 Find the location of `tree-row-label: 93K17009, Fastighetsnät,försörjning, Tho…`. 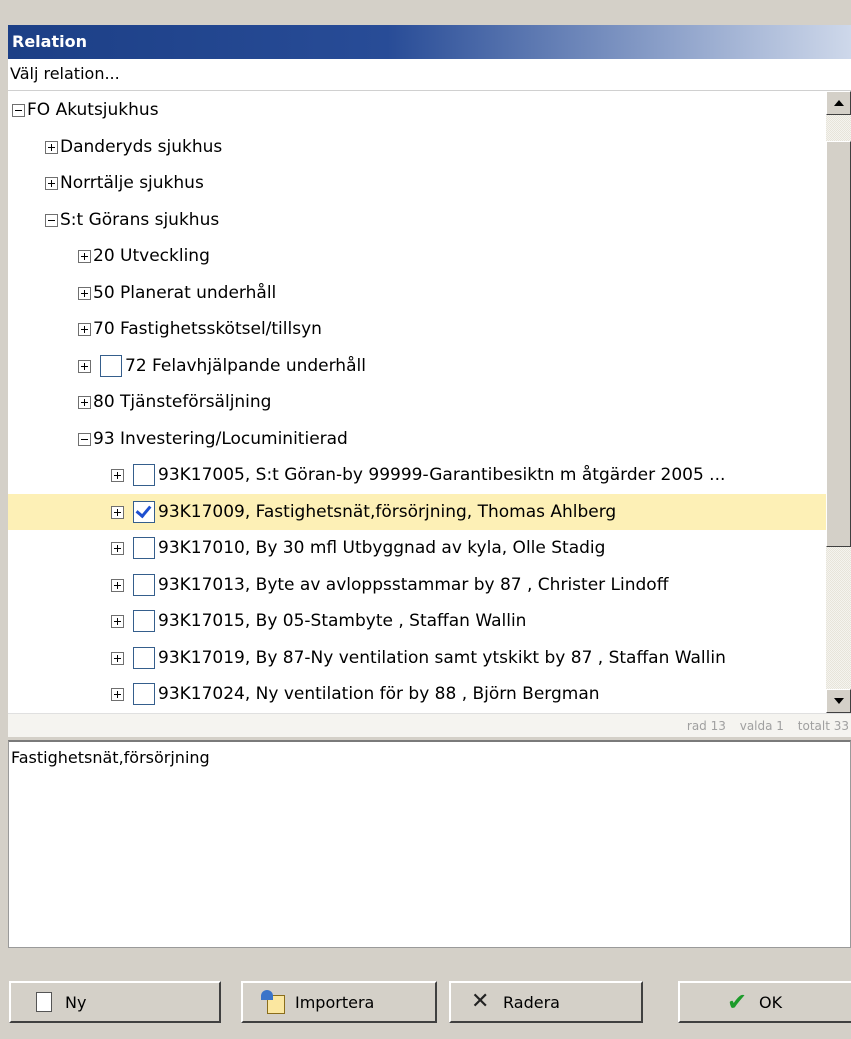

tree-row-label: 93K17009, Fastighetsnät,försörjning, Tho… is located at coordinates (387, 512).